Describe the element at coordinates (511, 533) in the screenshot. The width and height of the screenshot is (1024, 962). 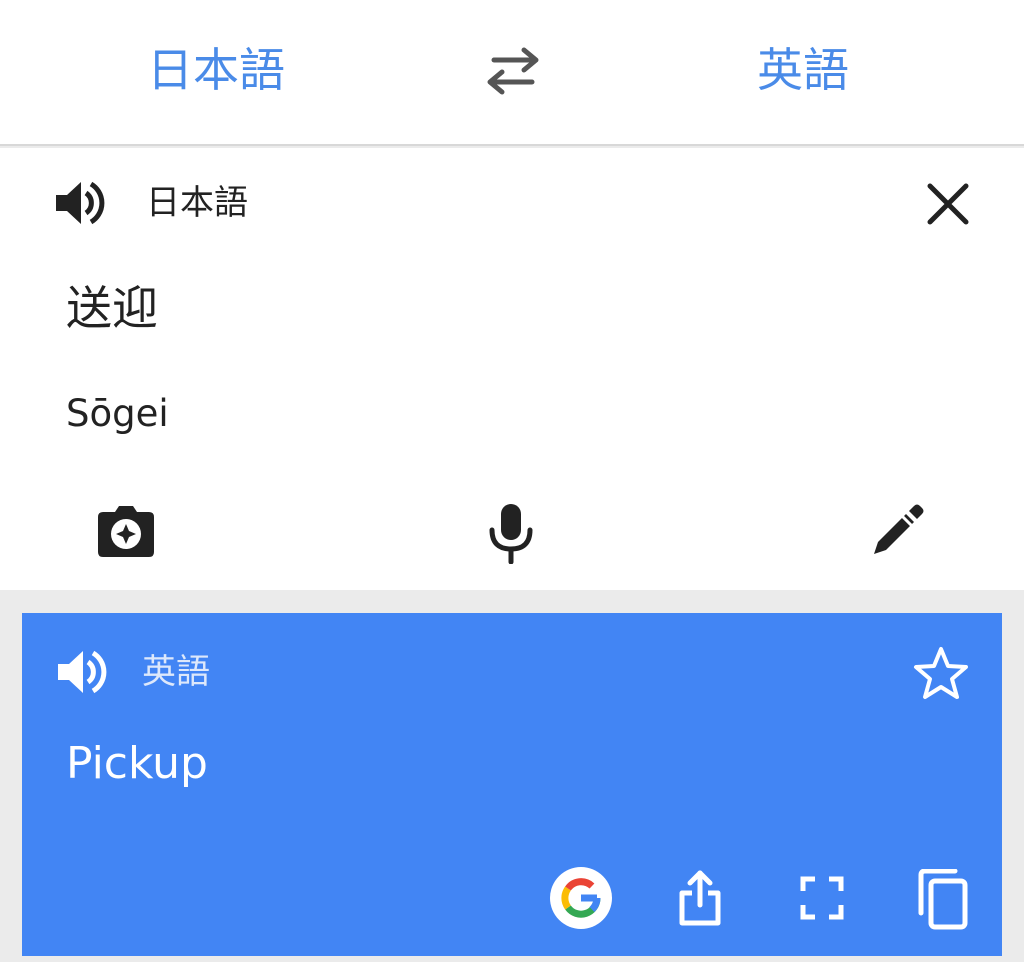
I see `microphone-icon` at that location.